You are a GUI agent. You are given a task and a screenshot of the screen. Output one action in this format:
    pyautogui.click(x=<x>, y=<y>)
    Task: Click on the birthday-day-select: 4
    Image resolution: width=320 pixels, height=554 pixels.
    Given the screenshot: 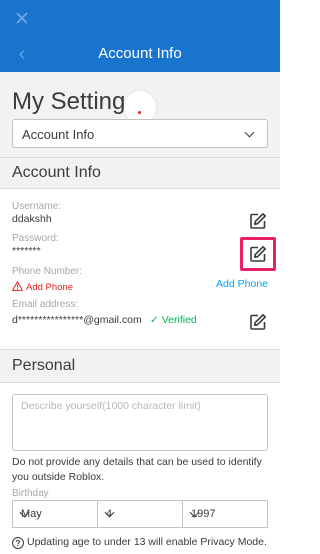 What is the action you would take?
    pyautogui.click(x=140, y=514)
    